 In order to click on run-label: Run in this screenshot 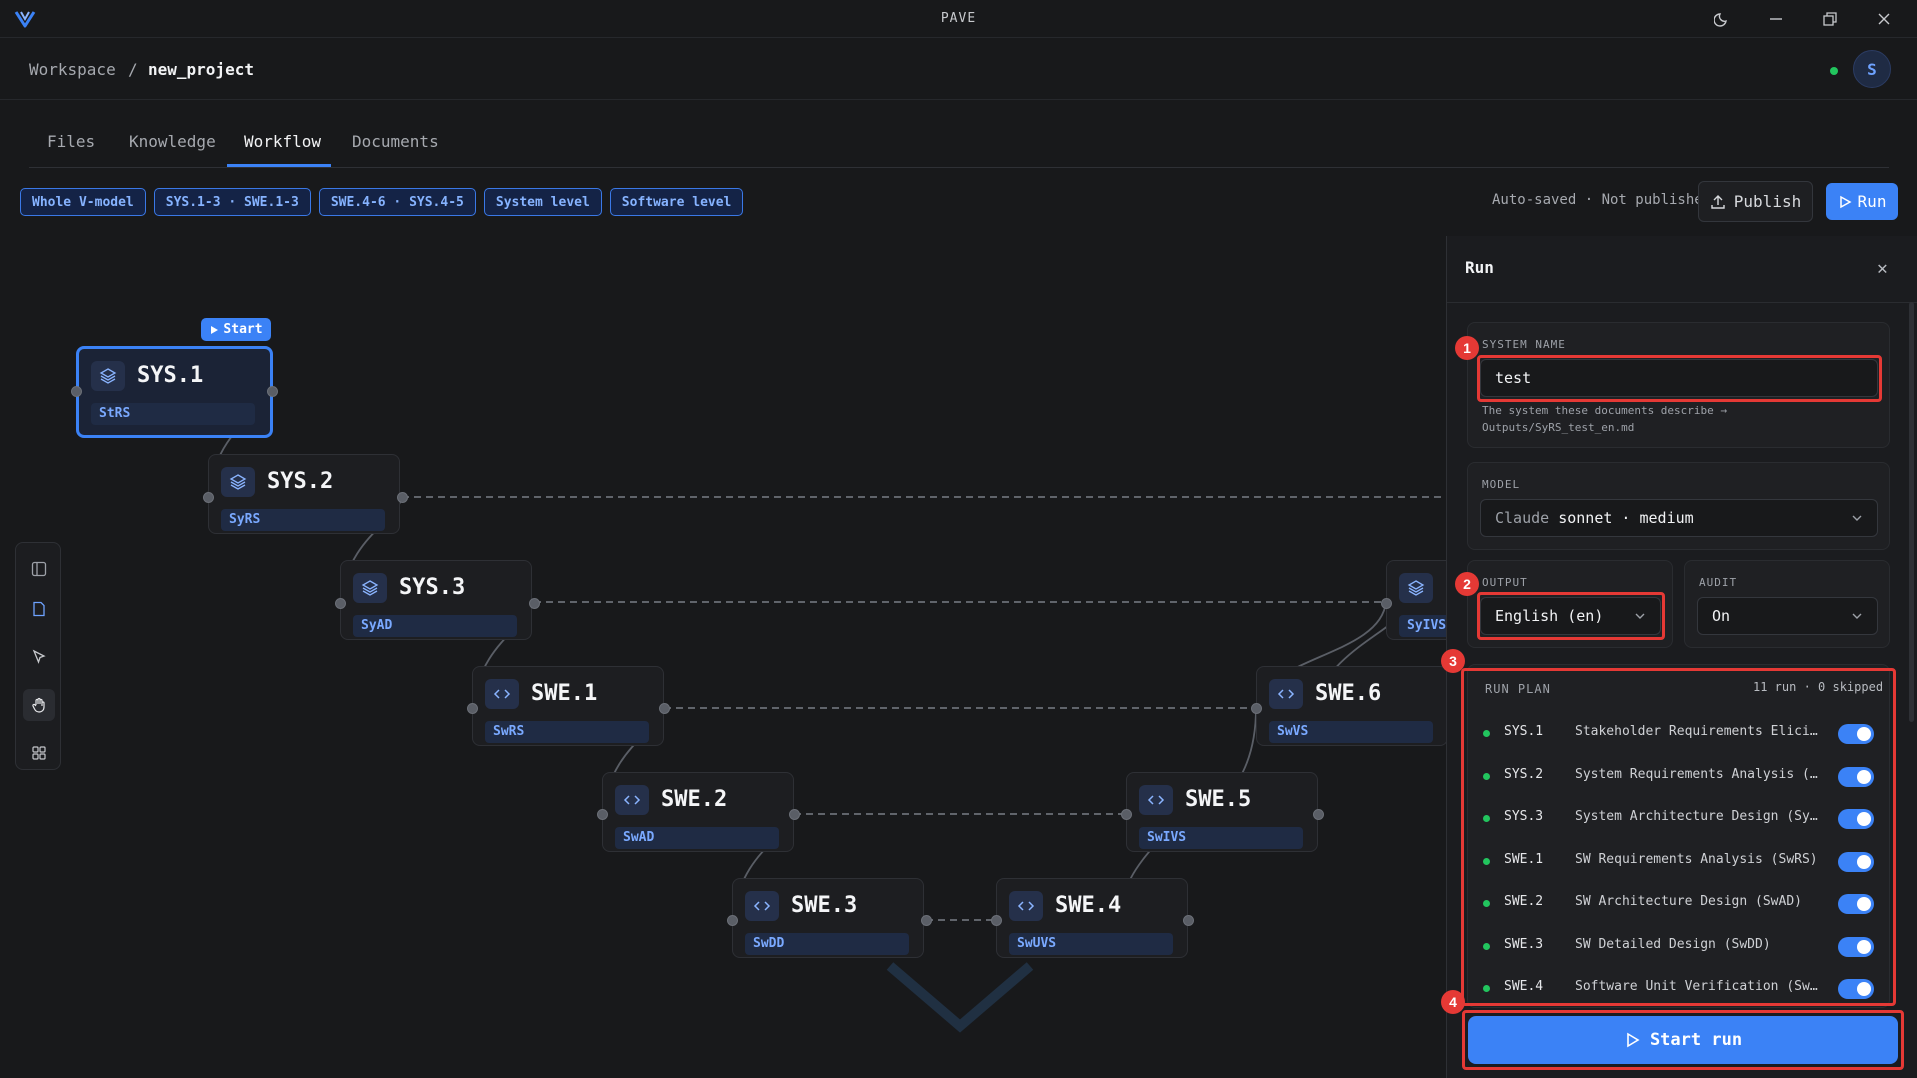, I will do `click(1872, 201)`.